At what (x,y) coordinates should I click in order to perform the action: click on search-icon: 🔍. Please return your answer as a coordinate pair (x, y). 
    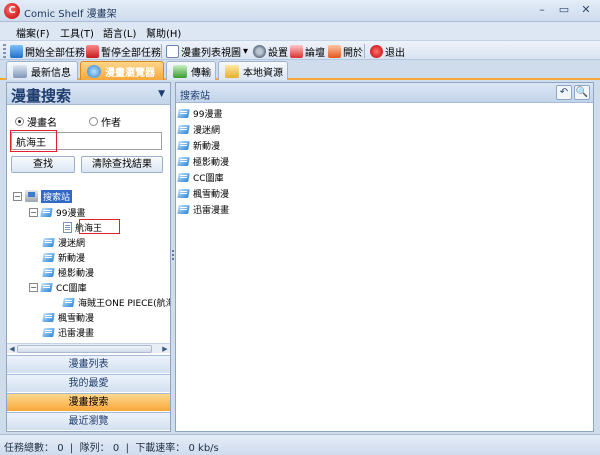
    Looking at the image, I should click on (582, 92).